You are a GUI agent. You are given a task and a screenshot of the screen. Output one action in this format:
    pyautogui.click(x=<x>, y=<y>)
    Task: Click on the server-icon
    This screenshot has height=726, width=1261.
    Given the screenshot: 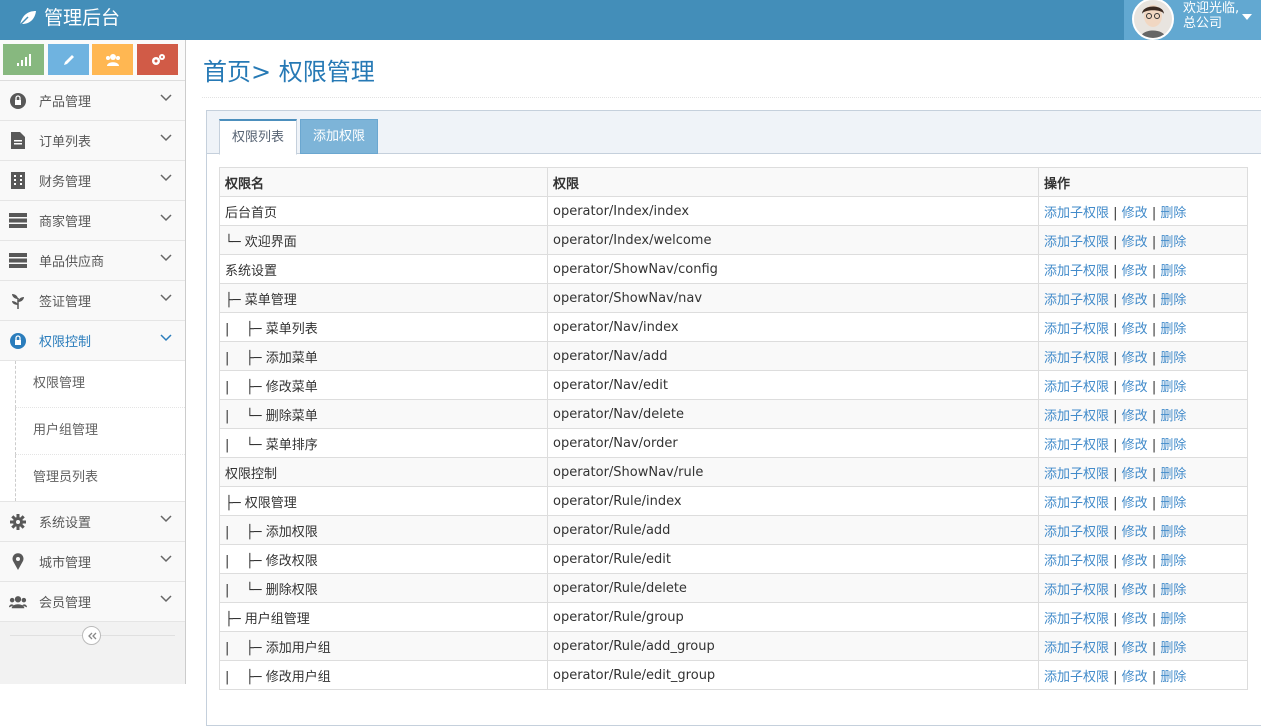 What is the action you would take?
    pyautogui.click(x=18, y=221)
    